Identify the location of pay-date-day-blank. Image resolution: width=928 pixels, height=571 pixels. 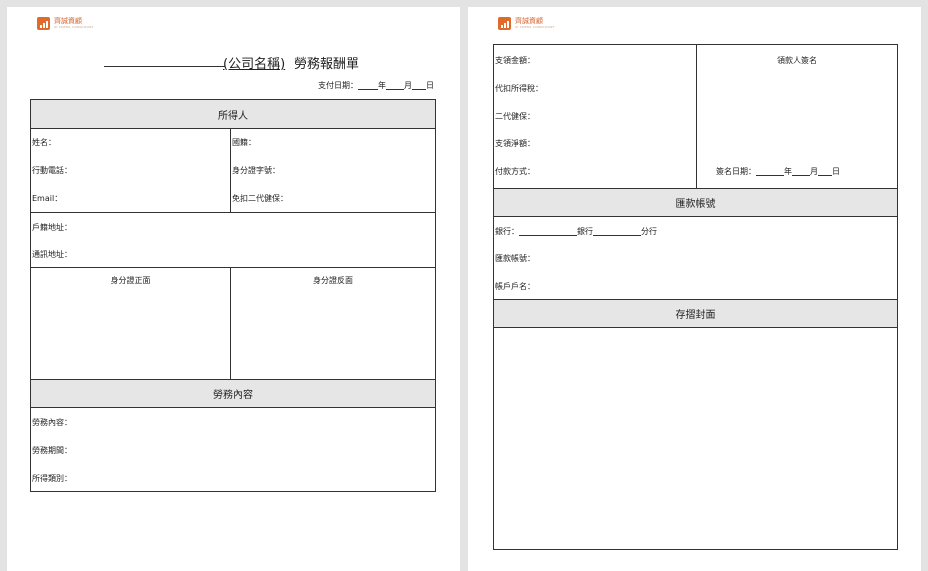
(419, 85).